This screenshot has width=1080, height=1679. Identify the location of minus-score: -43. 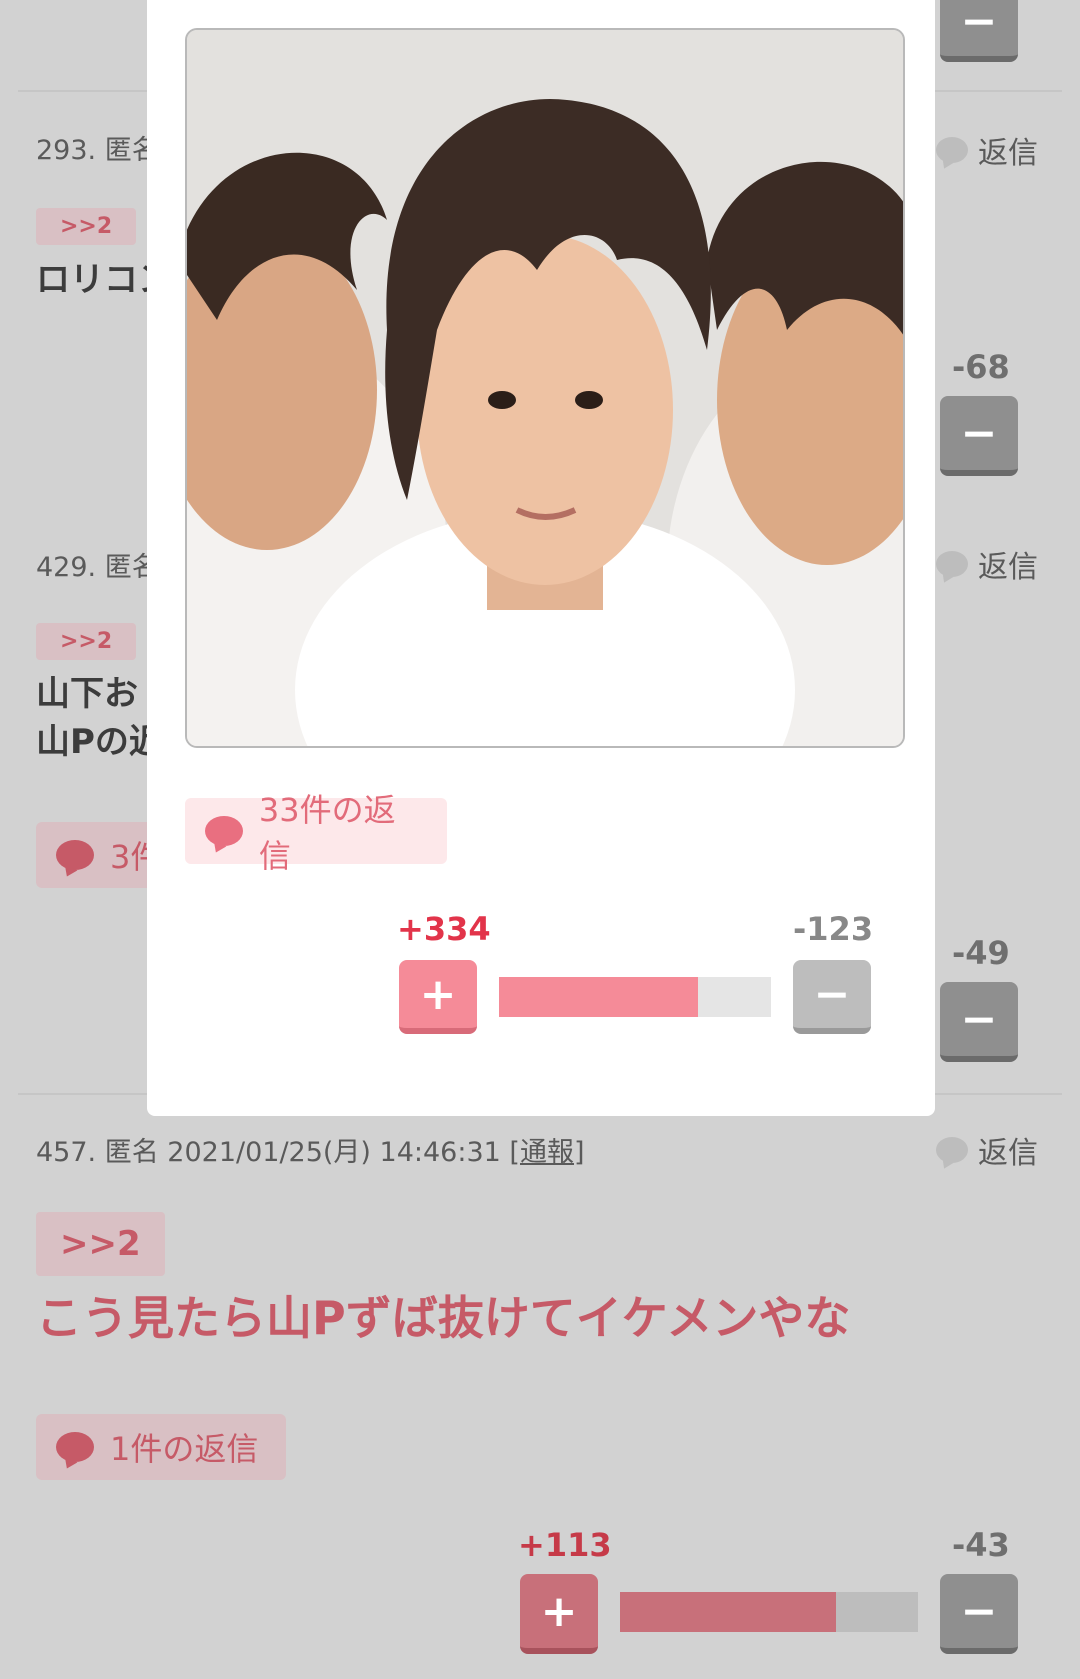
(981, 1545).